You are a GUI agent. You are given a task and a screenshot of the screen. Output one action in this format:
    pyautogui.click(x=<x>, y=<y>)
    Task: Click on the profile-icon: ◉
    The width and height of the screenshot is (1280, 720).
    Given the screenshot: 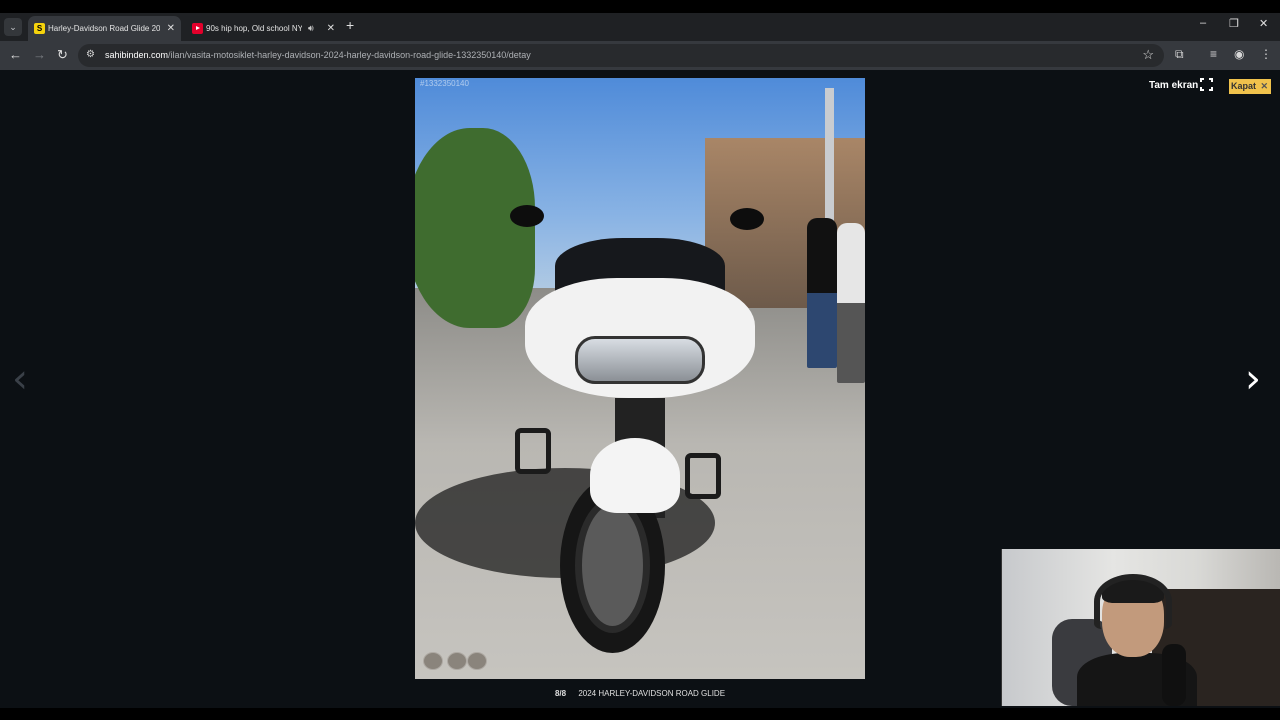 What is the action you would take?
    pyautogui.click(x=1239, y=54)
    